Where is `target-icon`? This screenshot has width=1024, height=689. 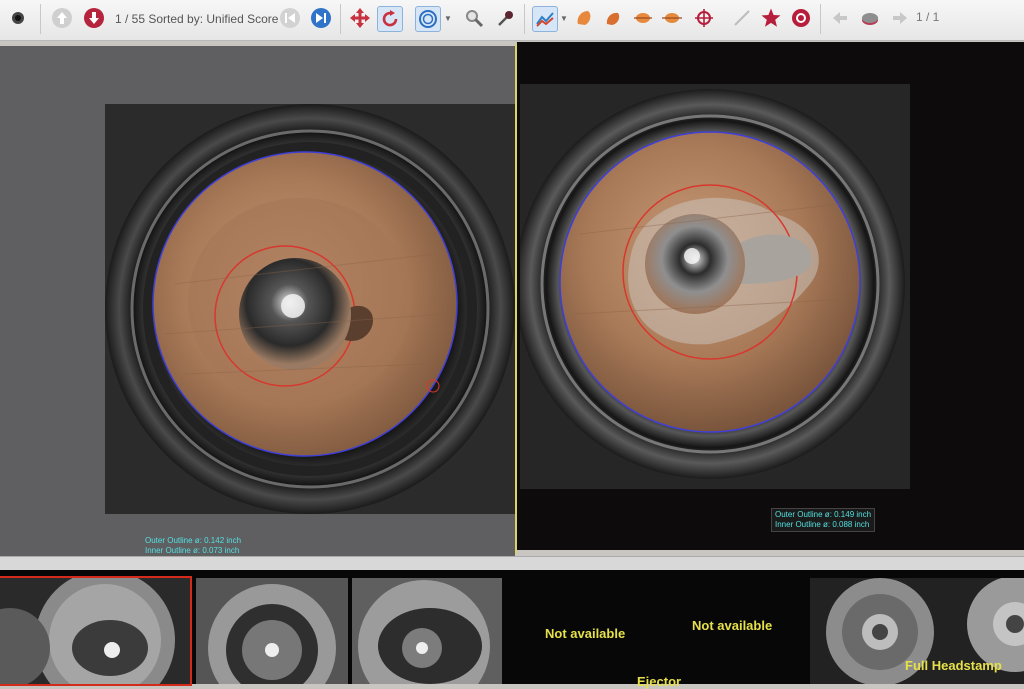 target-icon is located at coordinates (704, 18).